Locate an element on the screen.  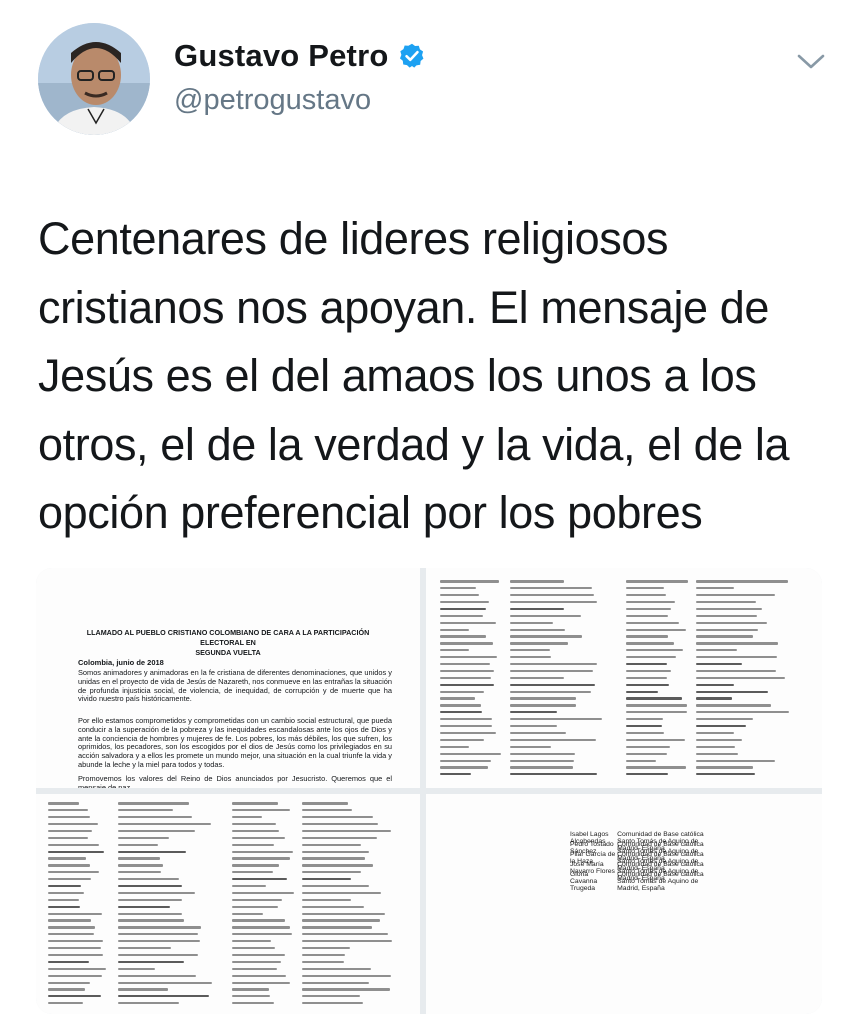
tweet-line: Centenares de lideres religiosos is located at coordinates (353, 238).